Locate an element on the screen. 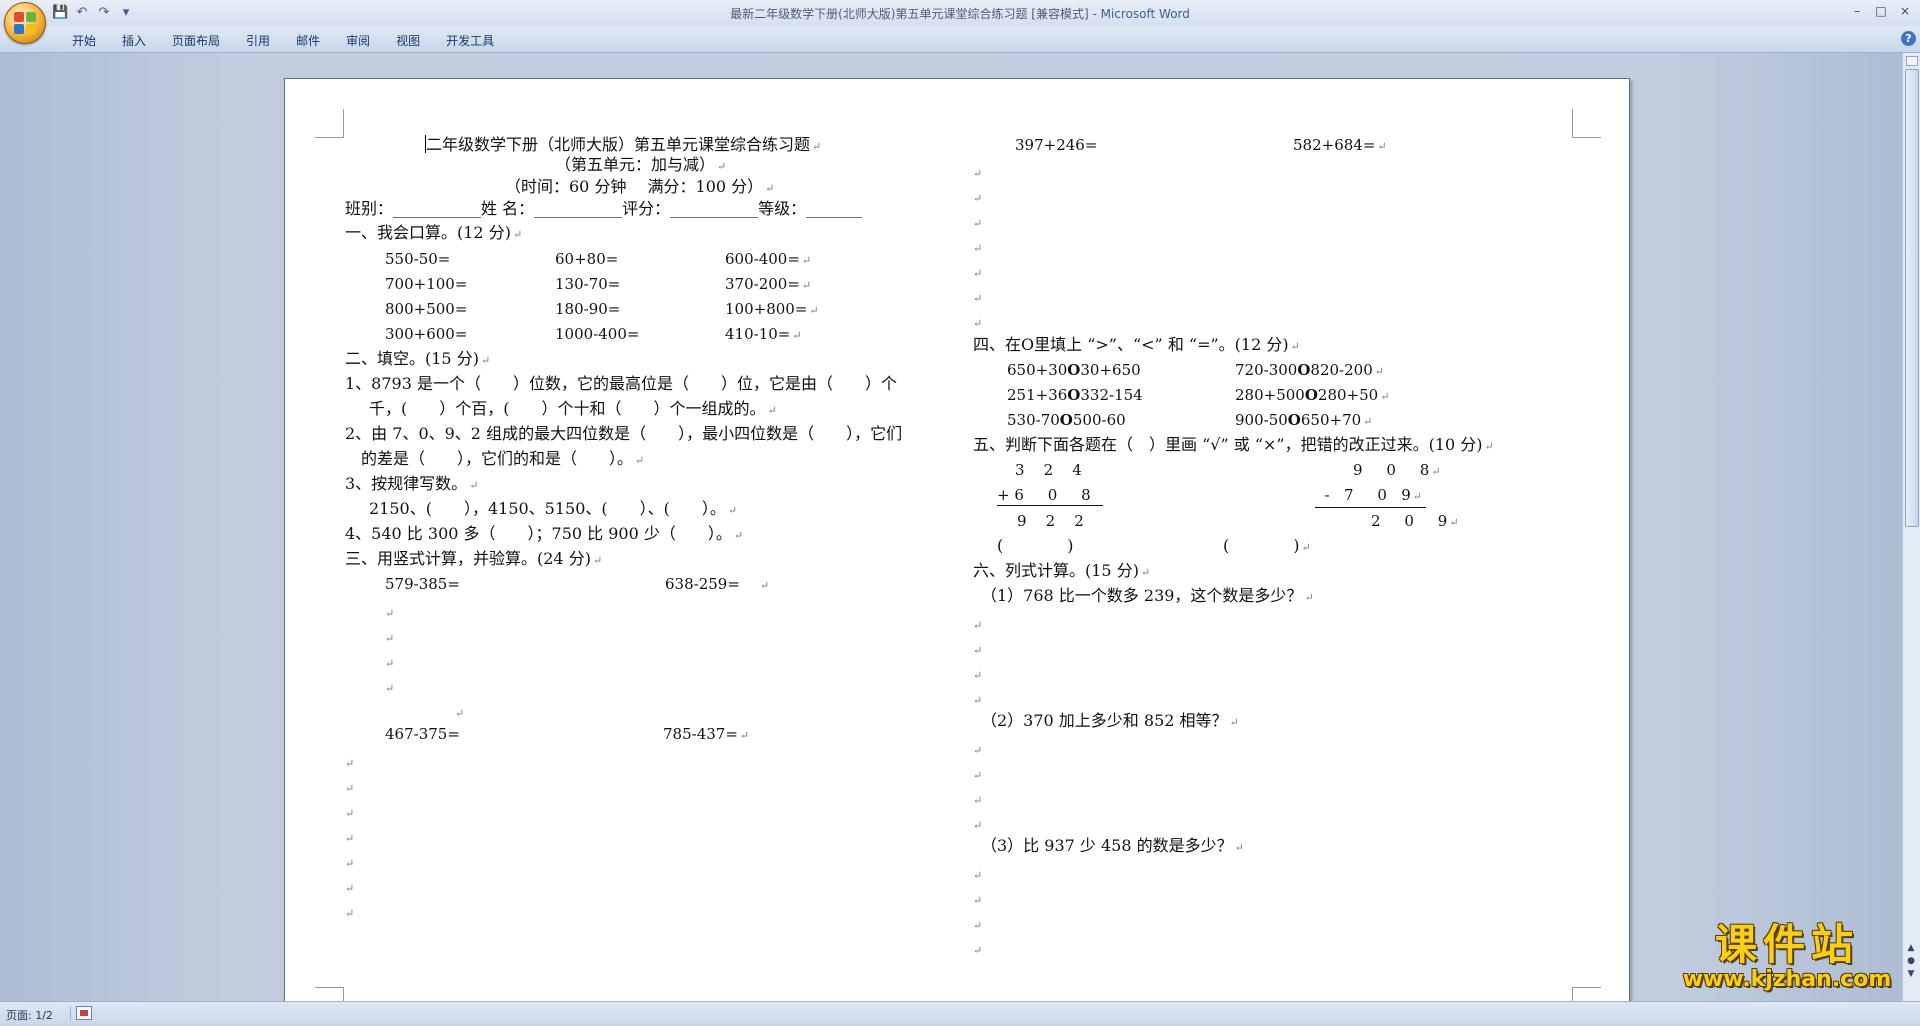  macro-record-icon is located at coordinates (84, 1013).